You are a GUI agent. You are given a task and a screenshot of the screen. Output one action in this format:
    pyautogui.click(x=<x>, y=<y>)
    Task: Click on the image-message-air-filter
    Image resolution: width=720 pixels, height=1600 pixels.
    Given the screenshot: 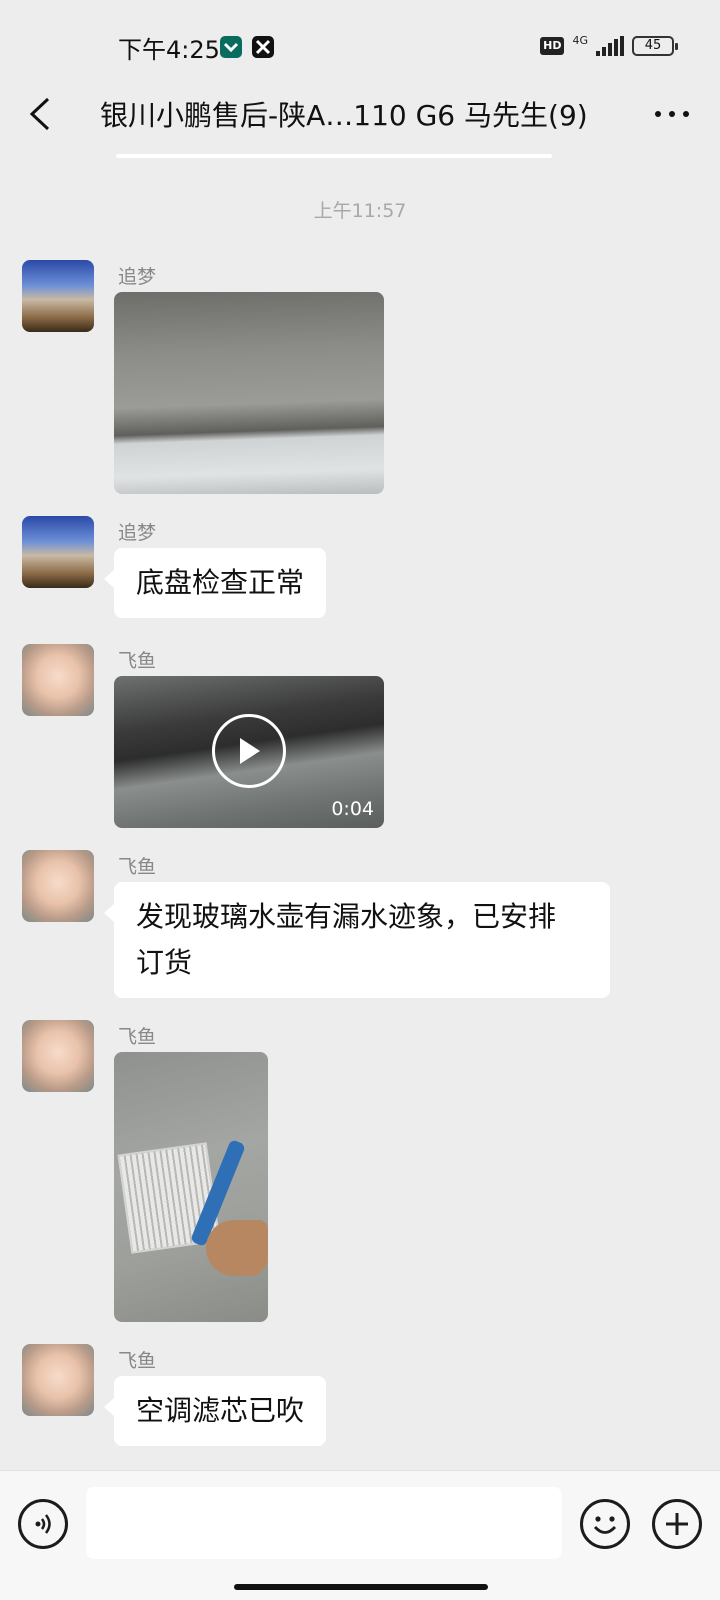 What is the action you would take?
    pyautogui.click(x=191, y=1187)
    